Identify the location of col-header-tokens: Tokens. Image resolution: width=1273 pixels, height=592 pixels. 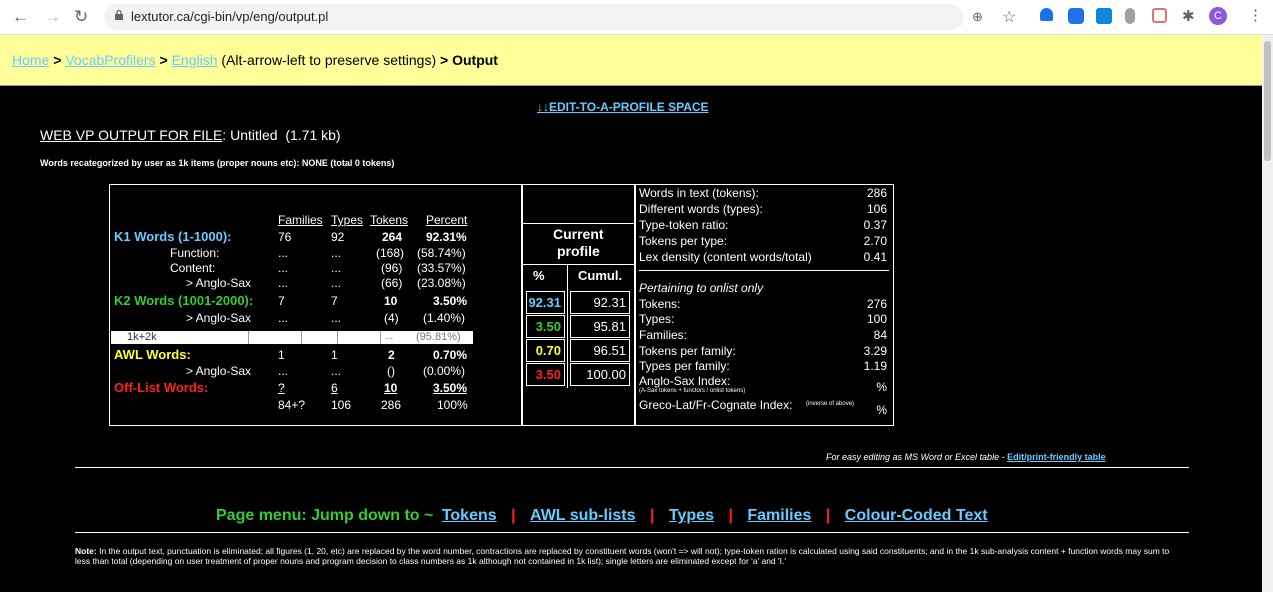
(389, 220).